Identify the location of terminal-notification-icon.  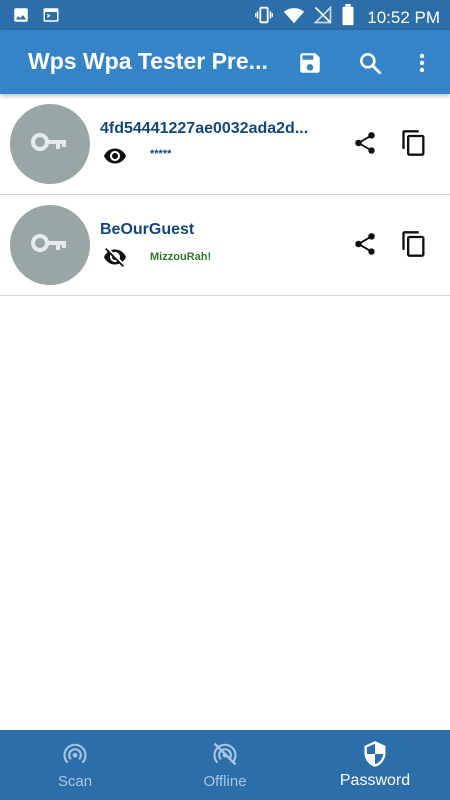
(51, 17).